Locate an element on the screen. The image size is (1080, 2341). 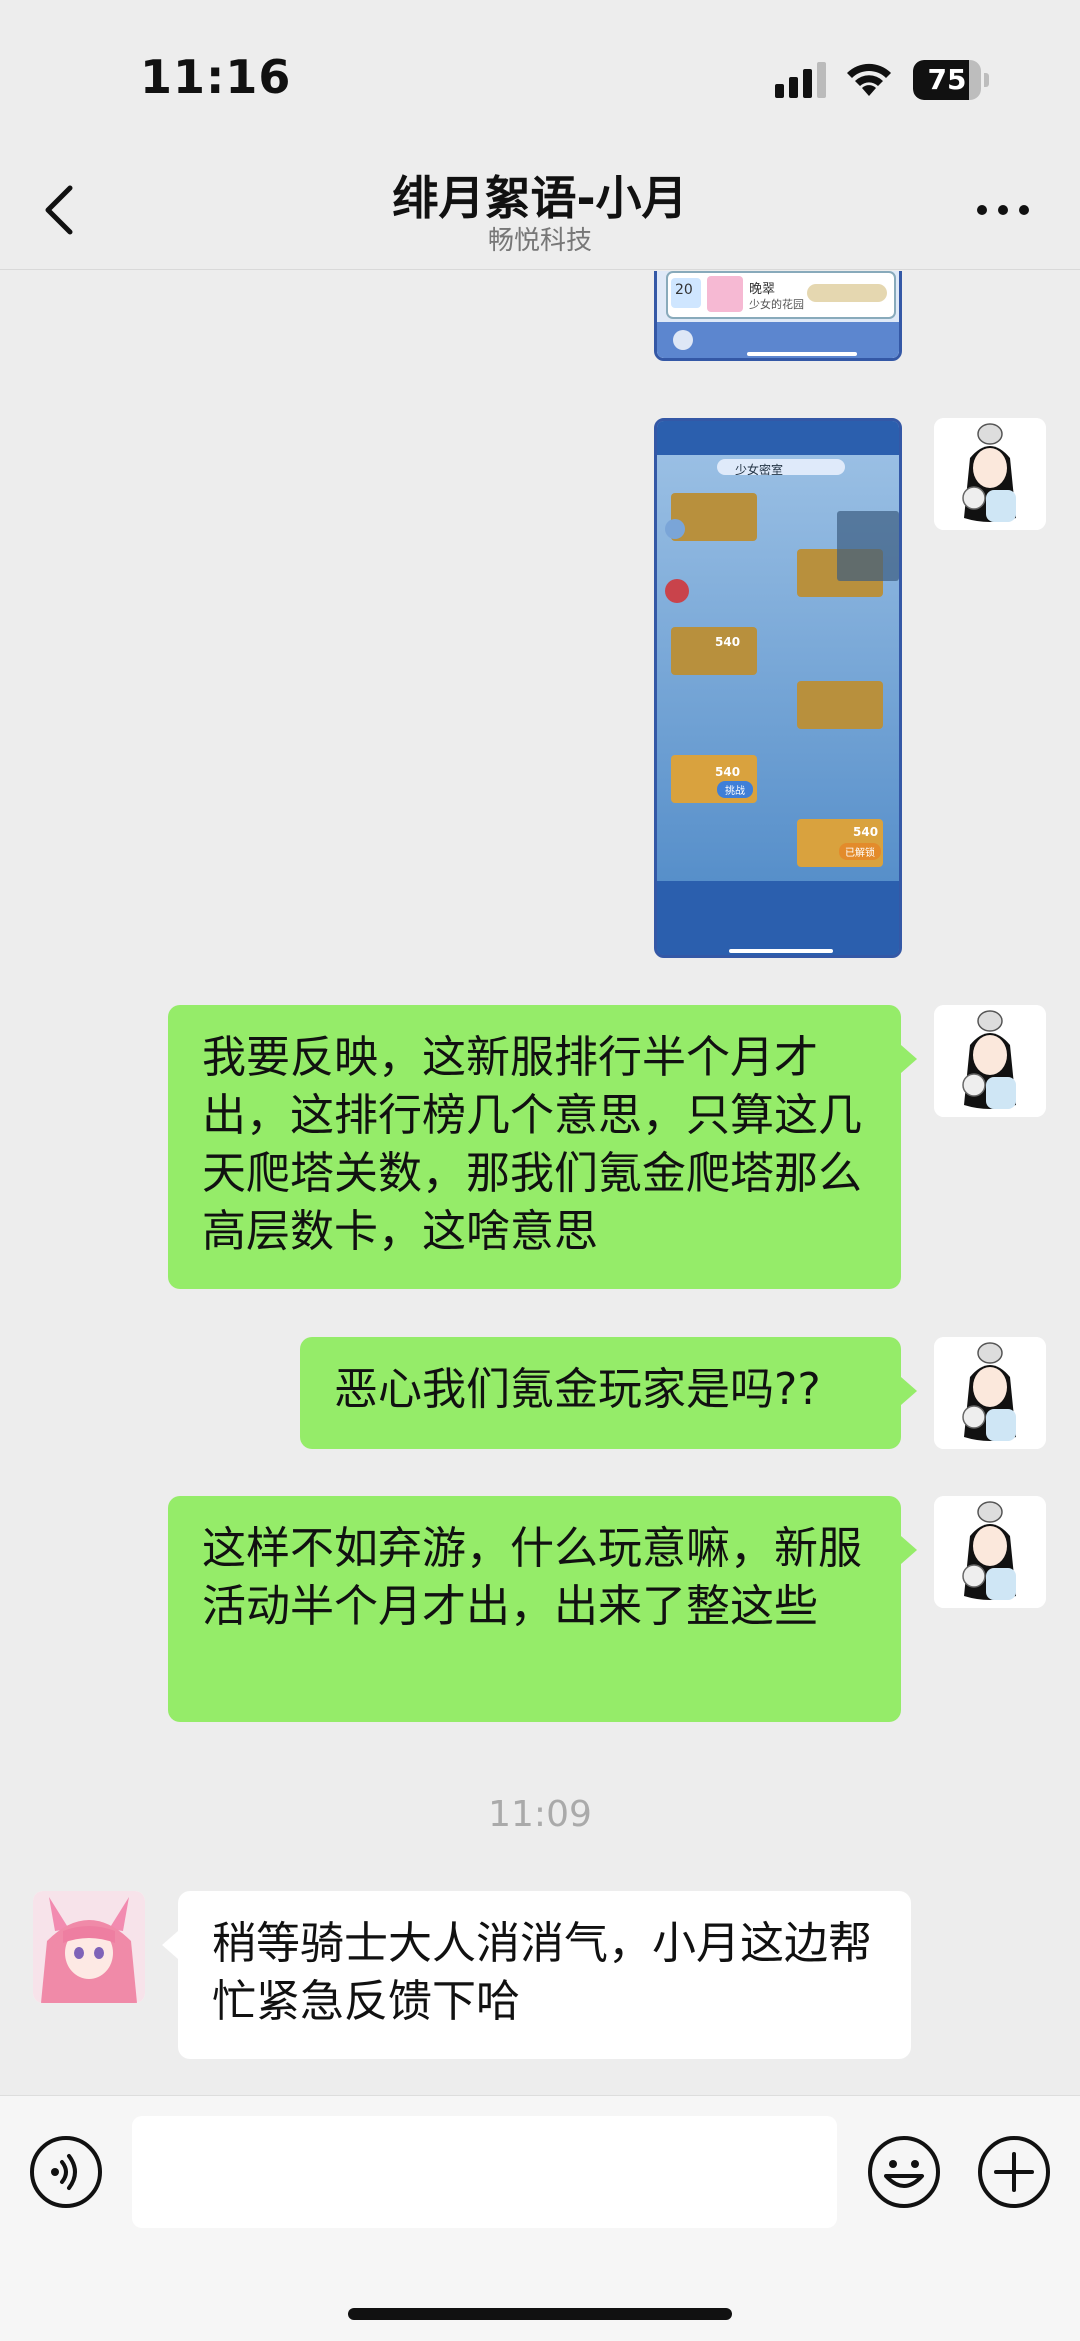
more-options-icon is located at coordinates (1003, 210).